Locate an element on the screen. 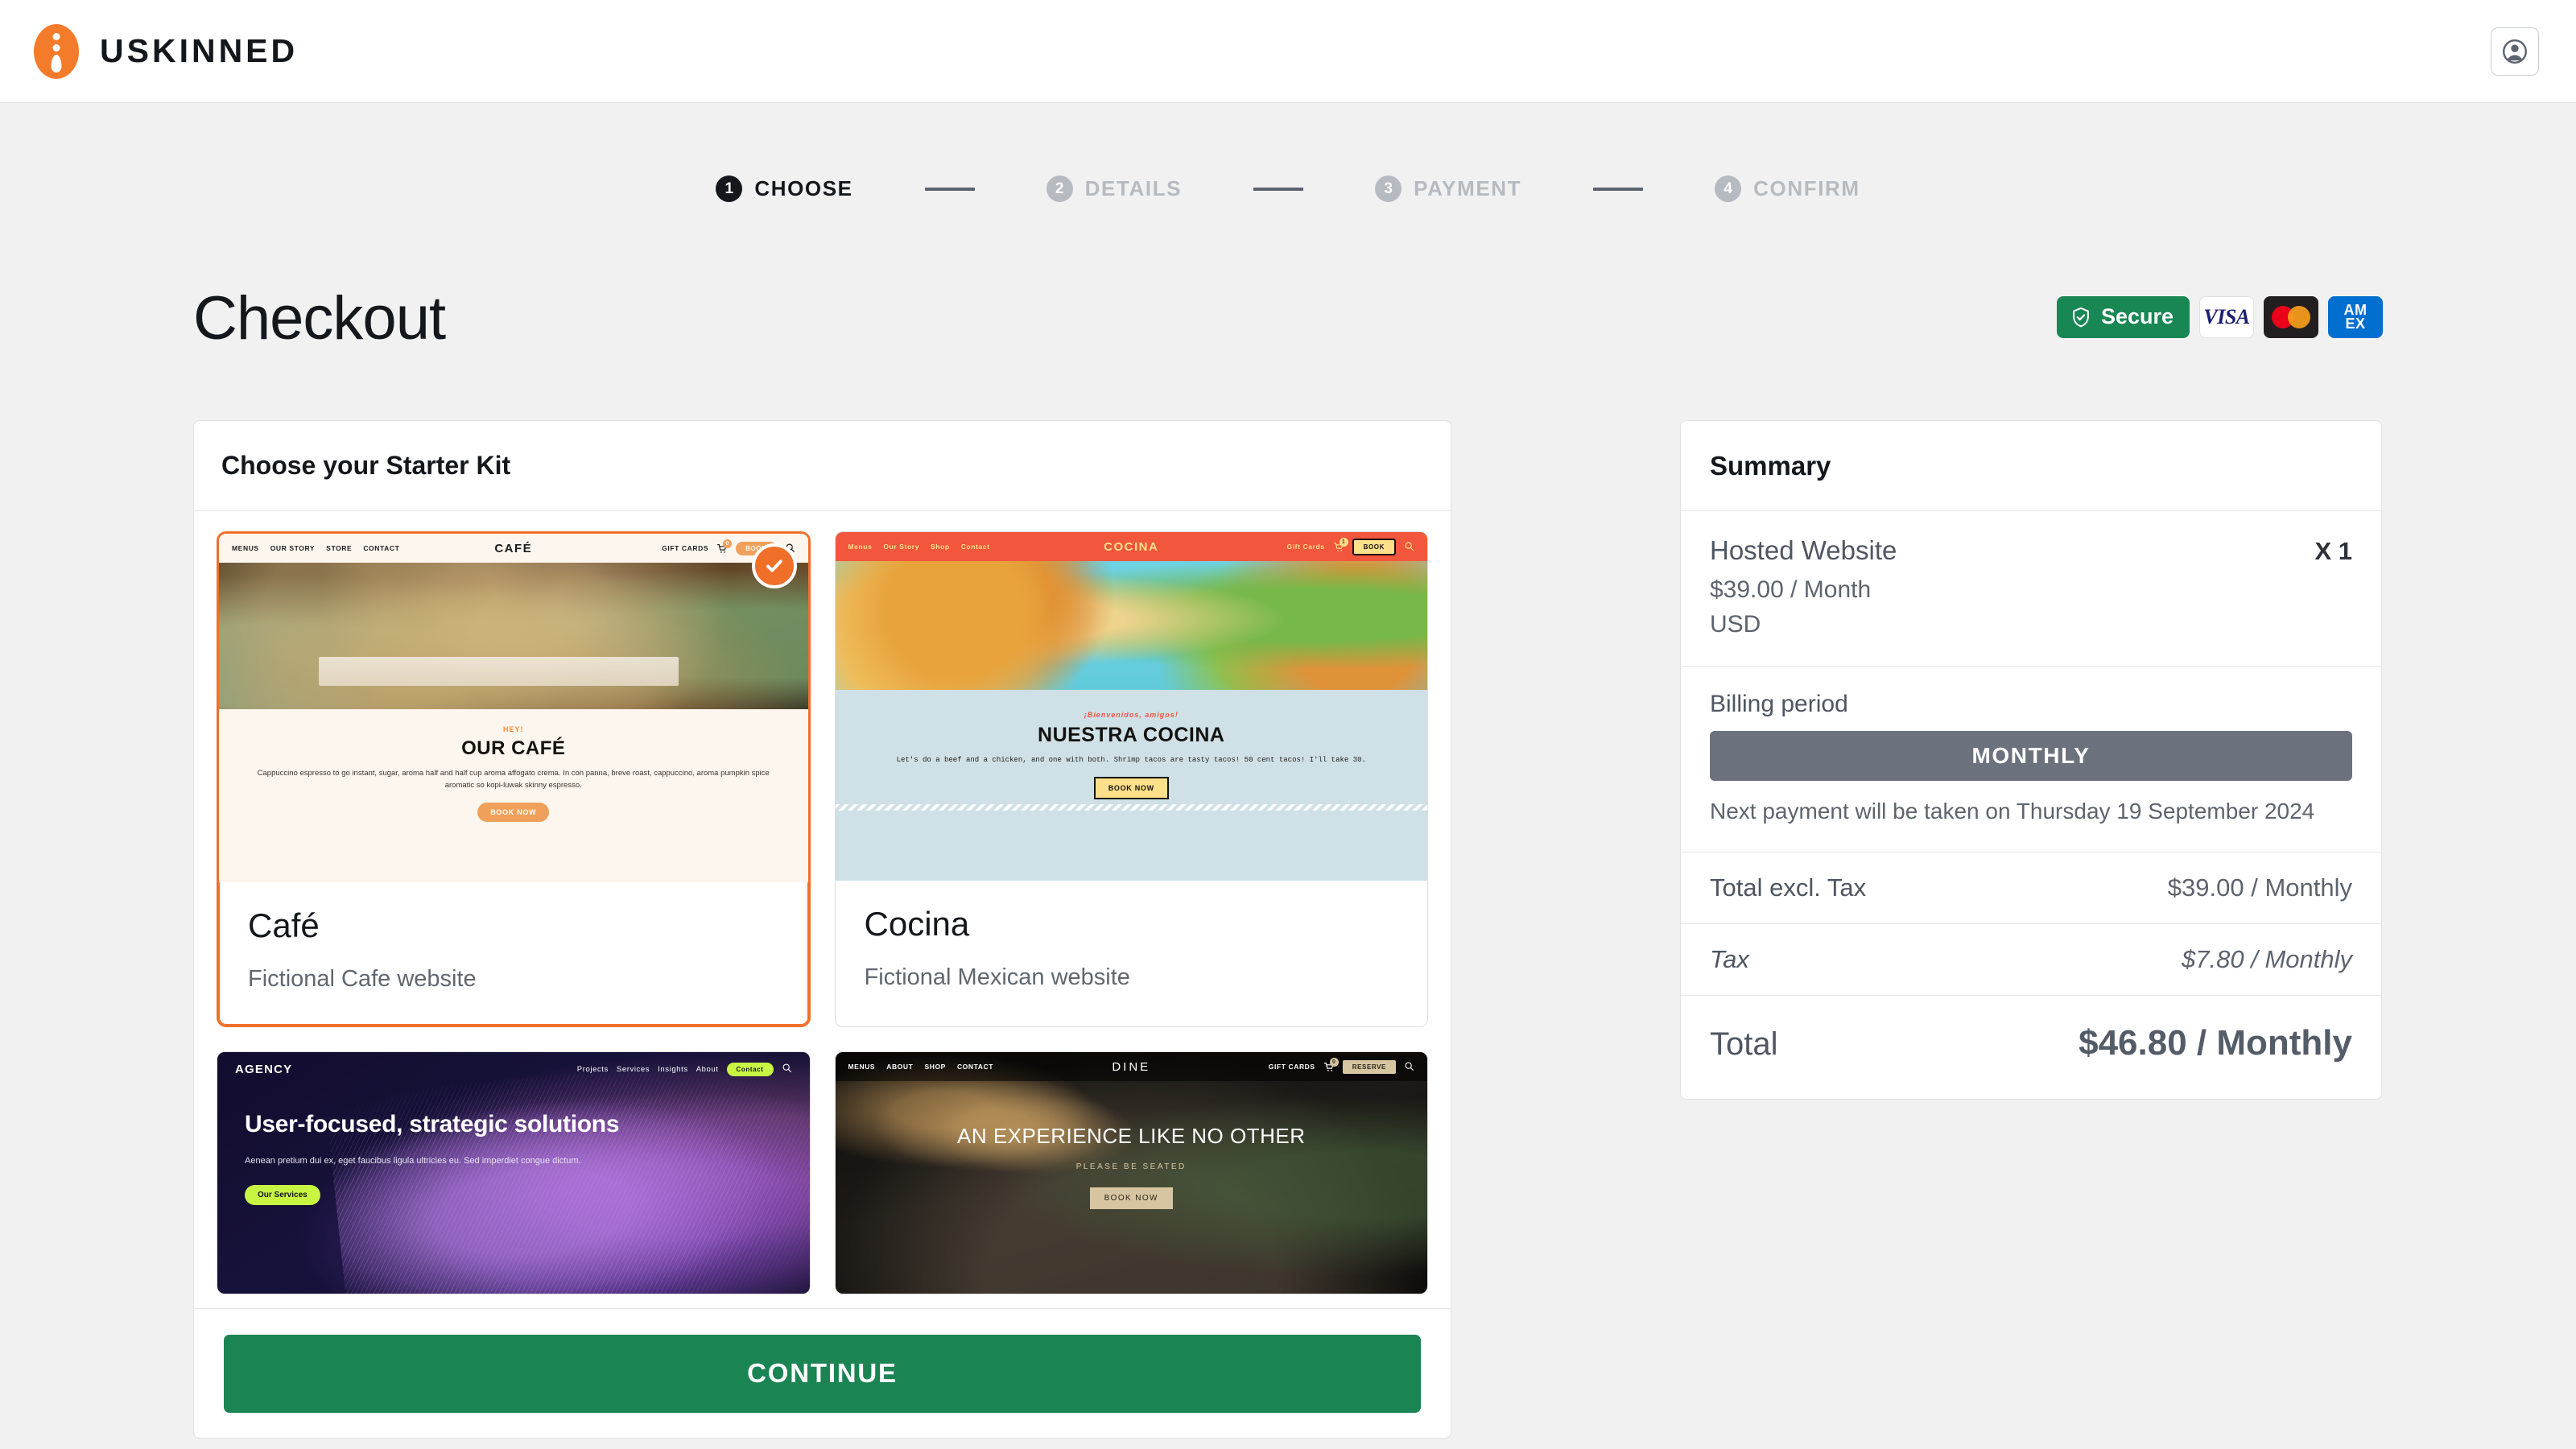  preview-nav-item: Insights is located at coordinates (673, 1069).